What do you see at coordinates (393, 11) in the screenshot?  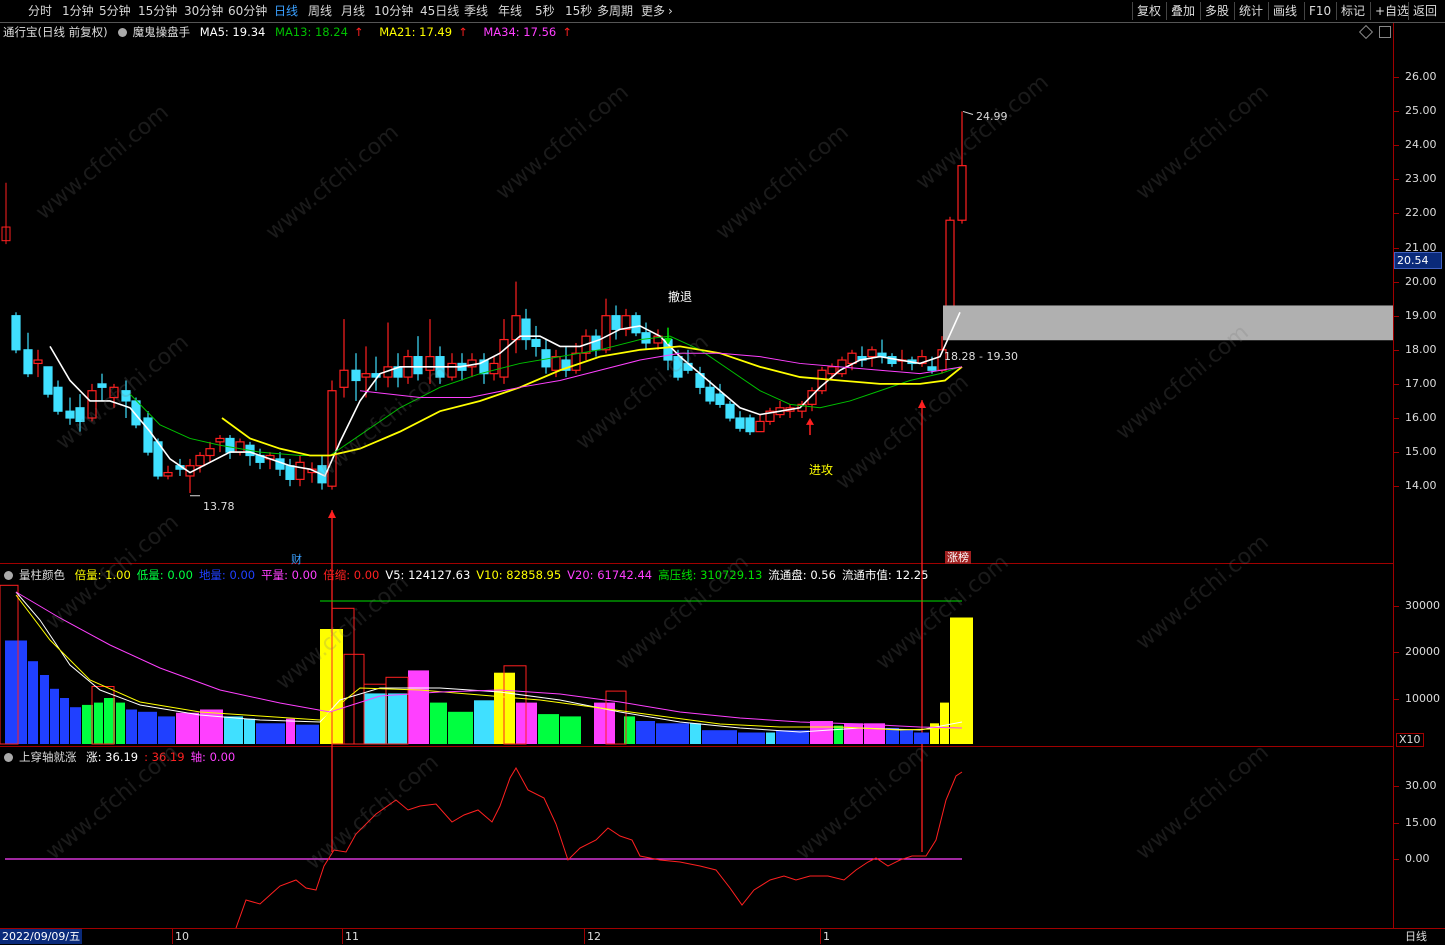 I see `tab-period-10min: 10分钟` at bounding box center [393, 11].